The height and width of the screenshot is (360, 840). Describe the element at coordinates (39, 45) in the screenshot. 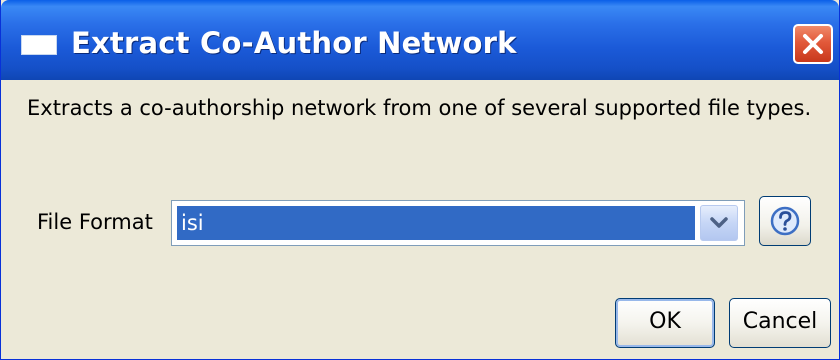

I see `window-icon` at that location.